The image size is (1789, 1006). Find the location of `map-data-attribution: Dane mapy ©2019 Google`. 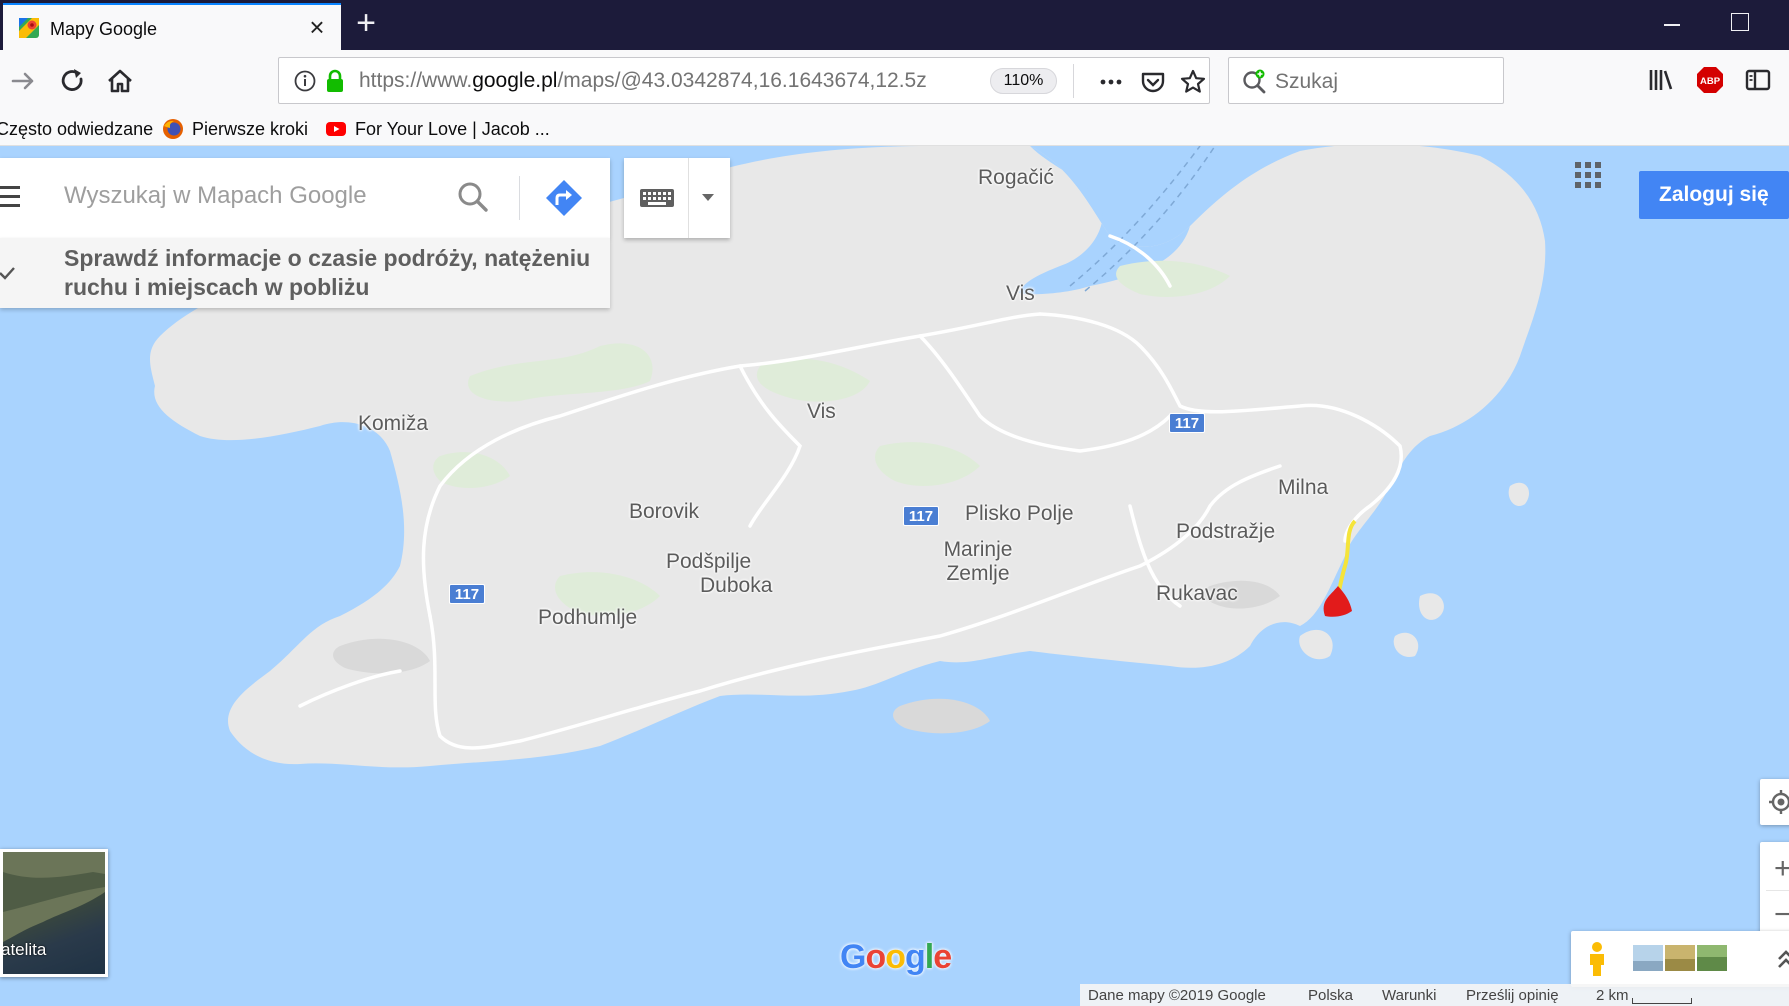

map-data-attribution: Dane mapy ©2019 Google is located at coordinates (1177, 995).